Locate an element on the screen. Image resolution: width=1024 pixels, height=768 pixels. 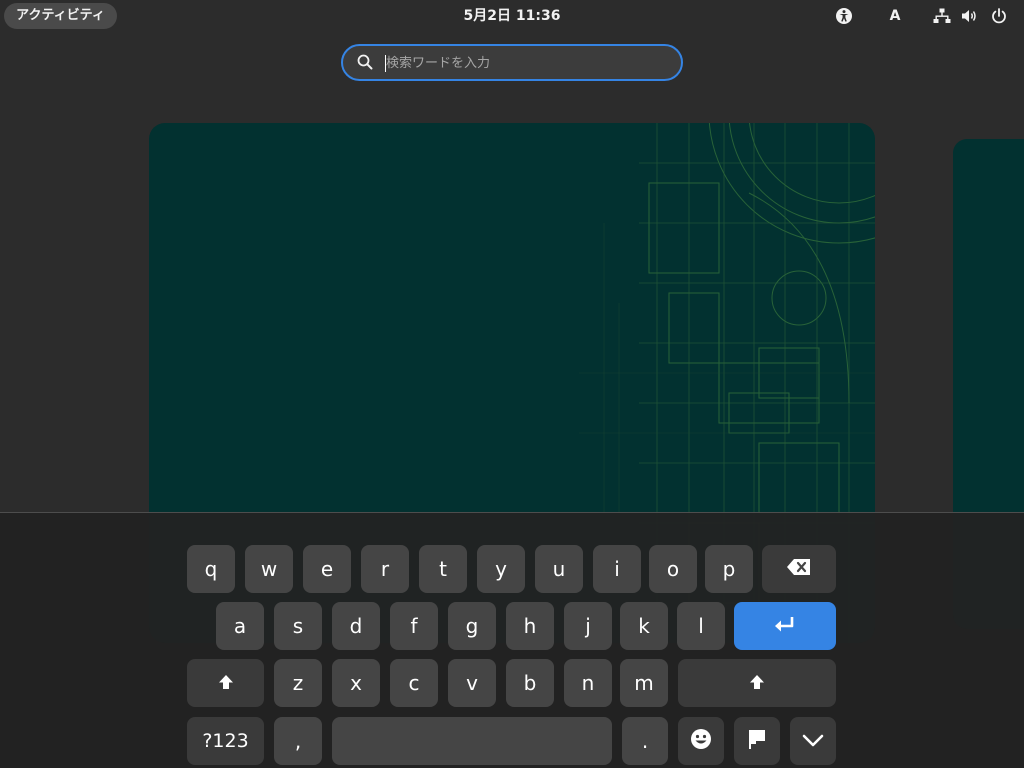
shift-key-right is located at coordinates (757, 683).